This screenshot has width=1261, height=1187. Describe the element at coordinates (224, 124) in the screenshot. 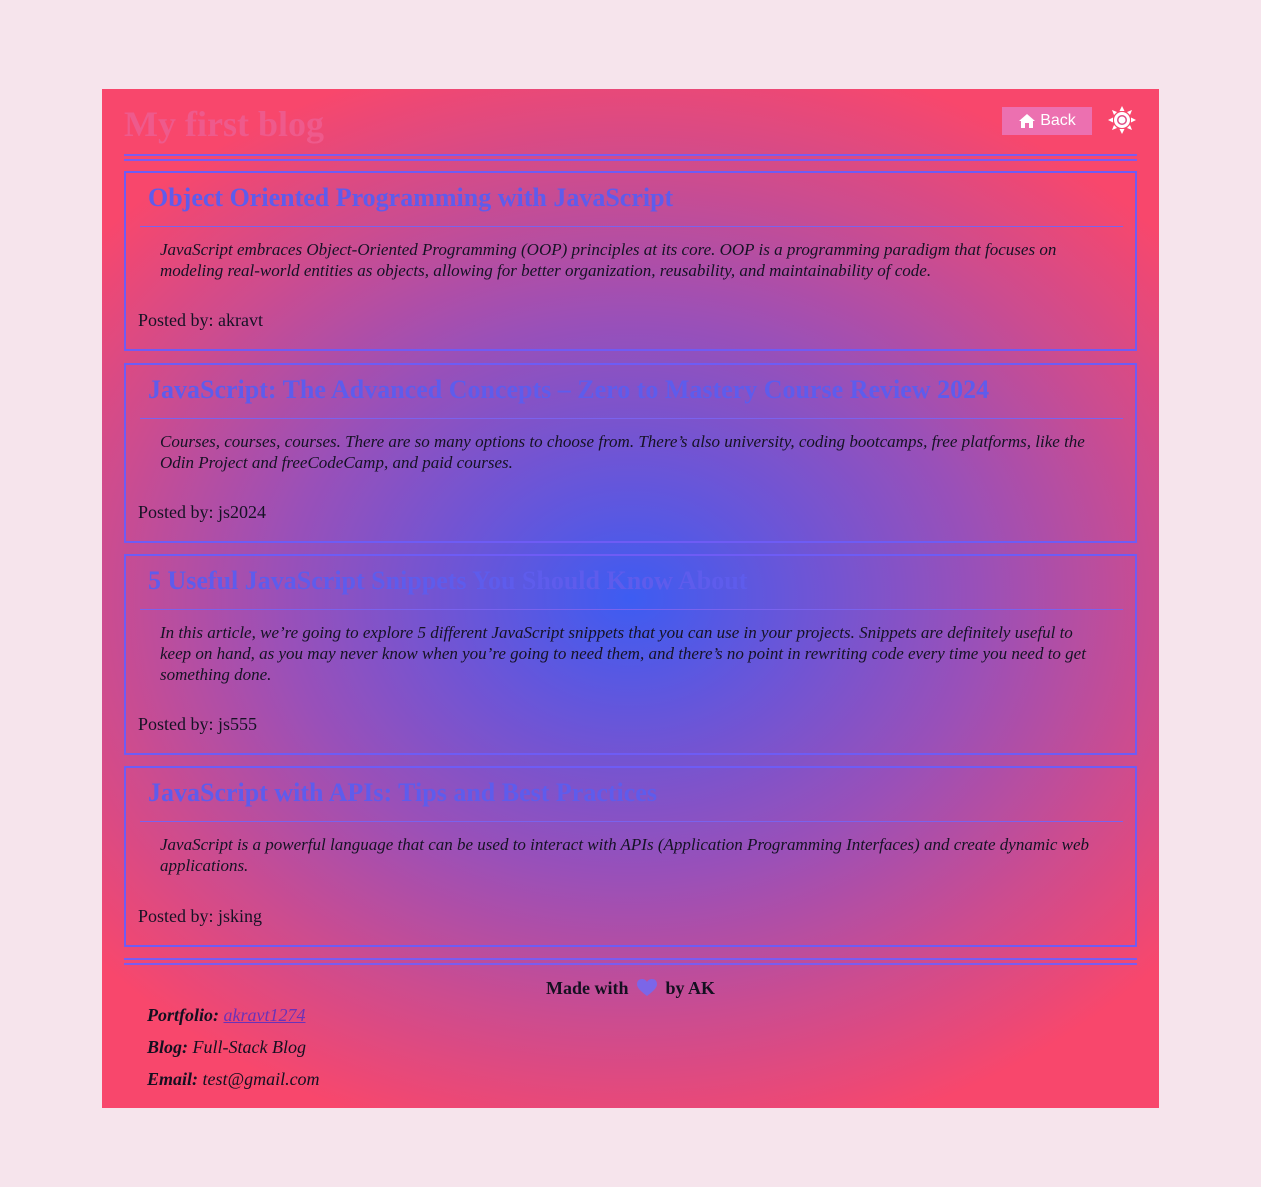

I see `site-title: My first blog` at that location.